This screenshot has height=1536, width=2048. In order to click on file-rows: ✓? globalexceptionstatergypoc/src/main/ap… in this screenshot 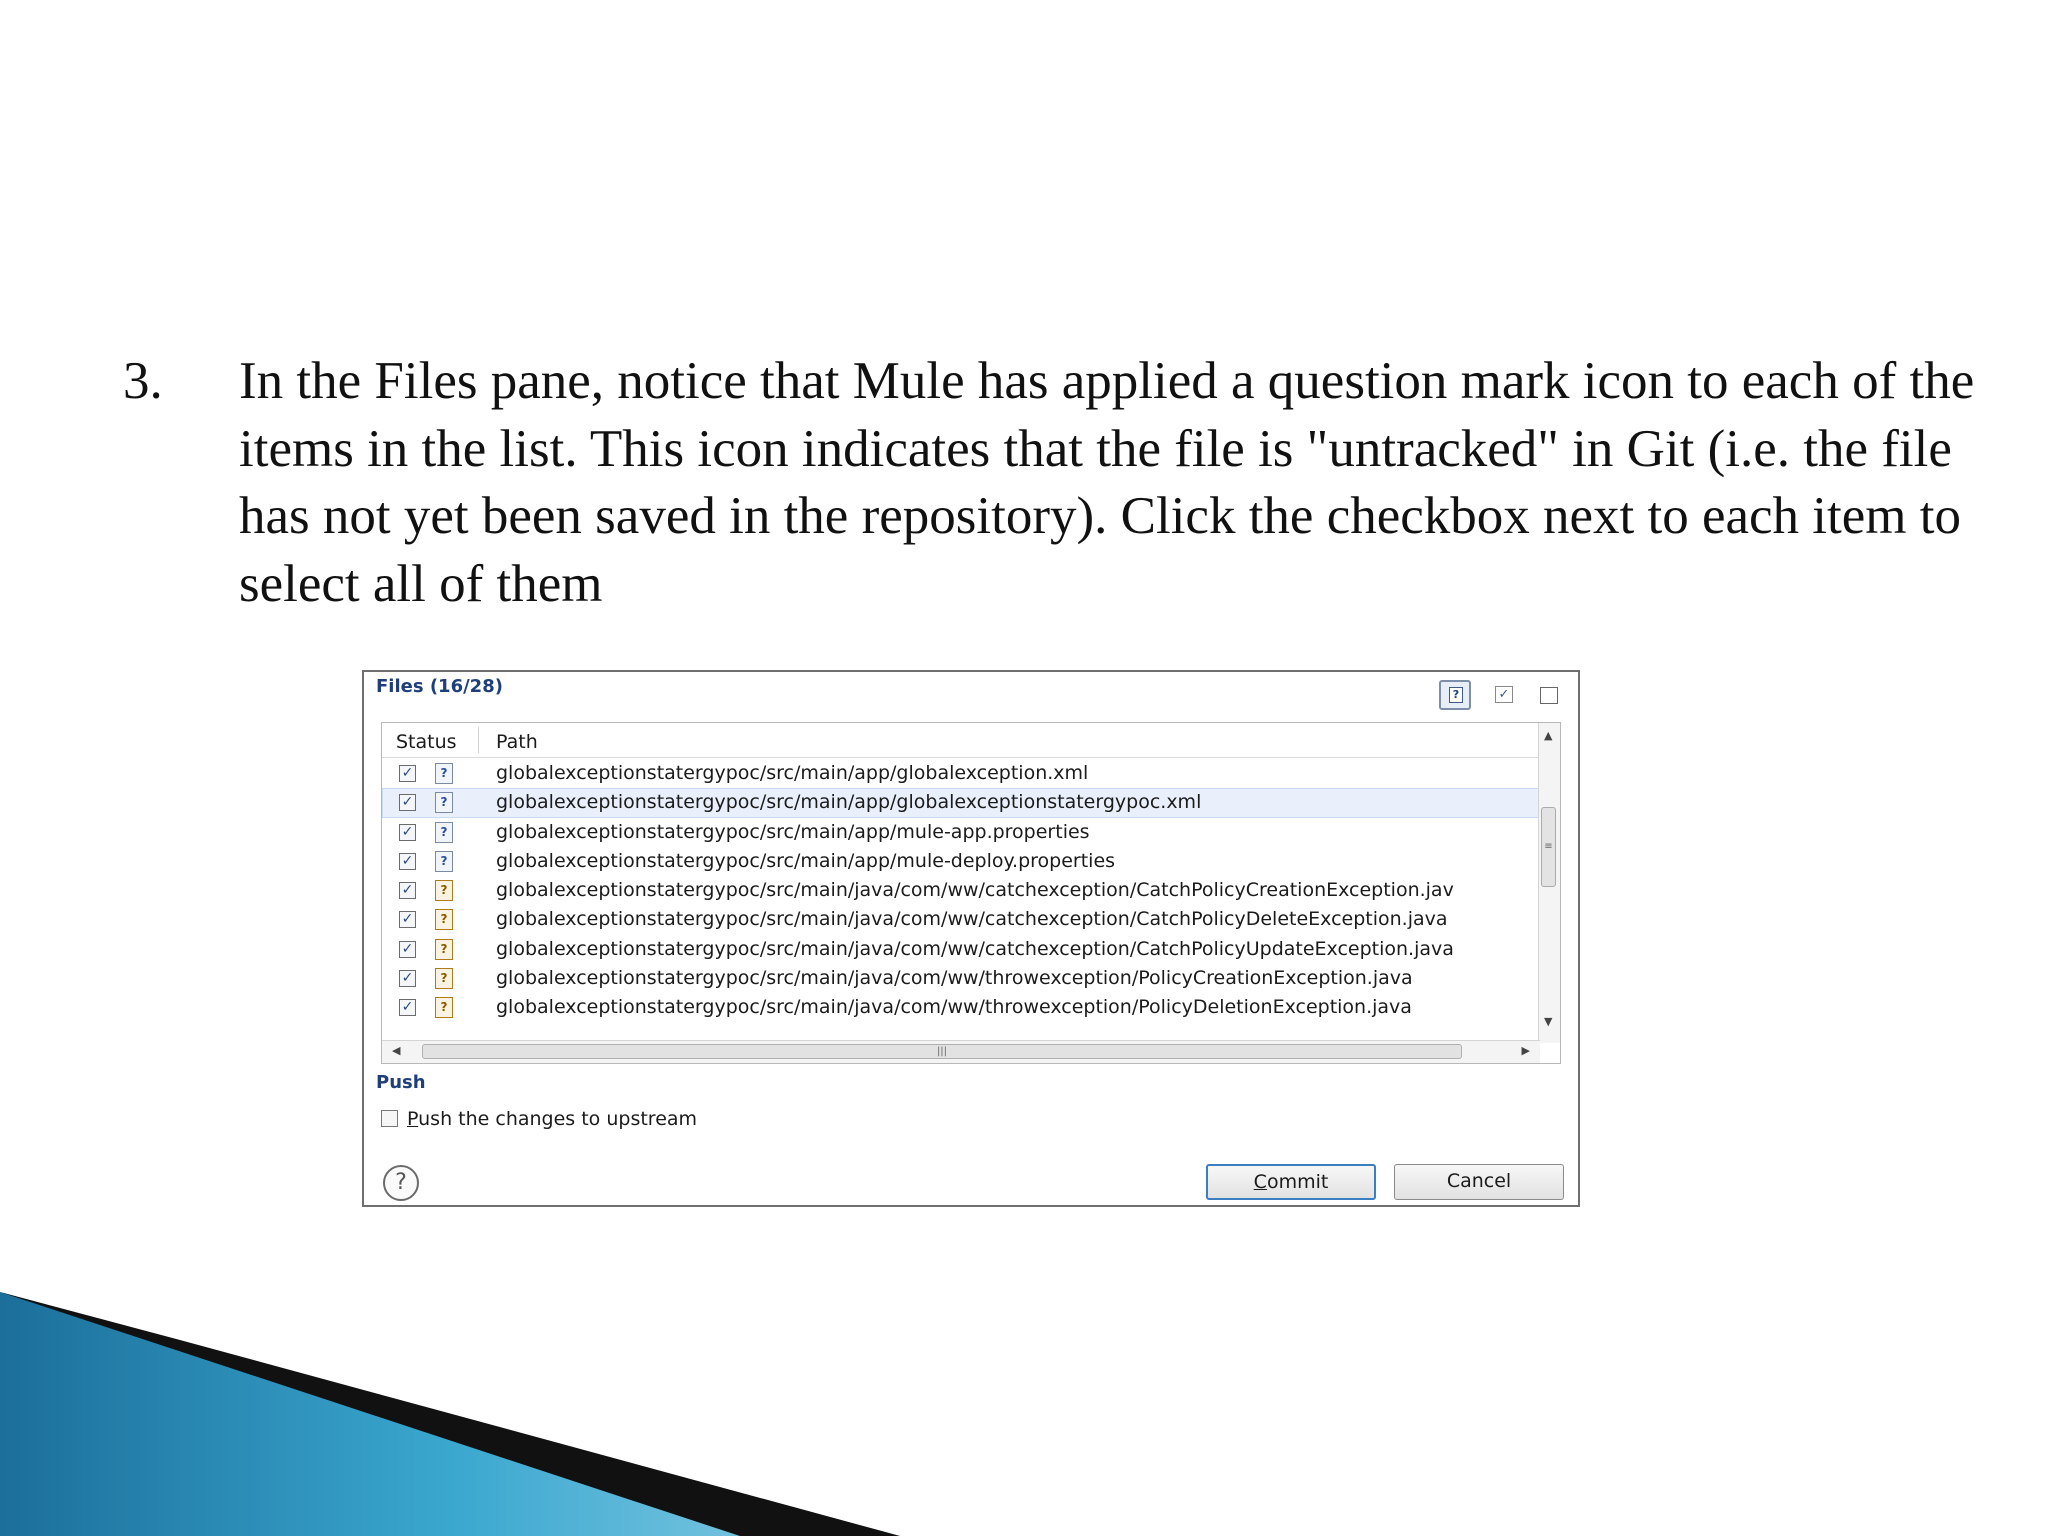, I will do `click(961, 891)`.